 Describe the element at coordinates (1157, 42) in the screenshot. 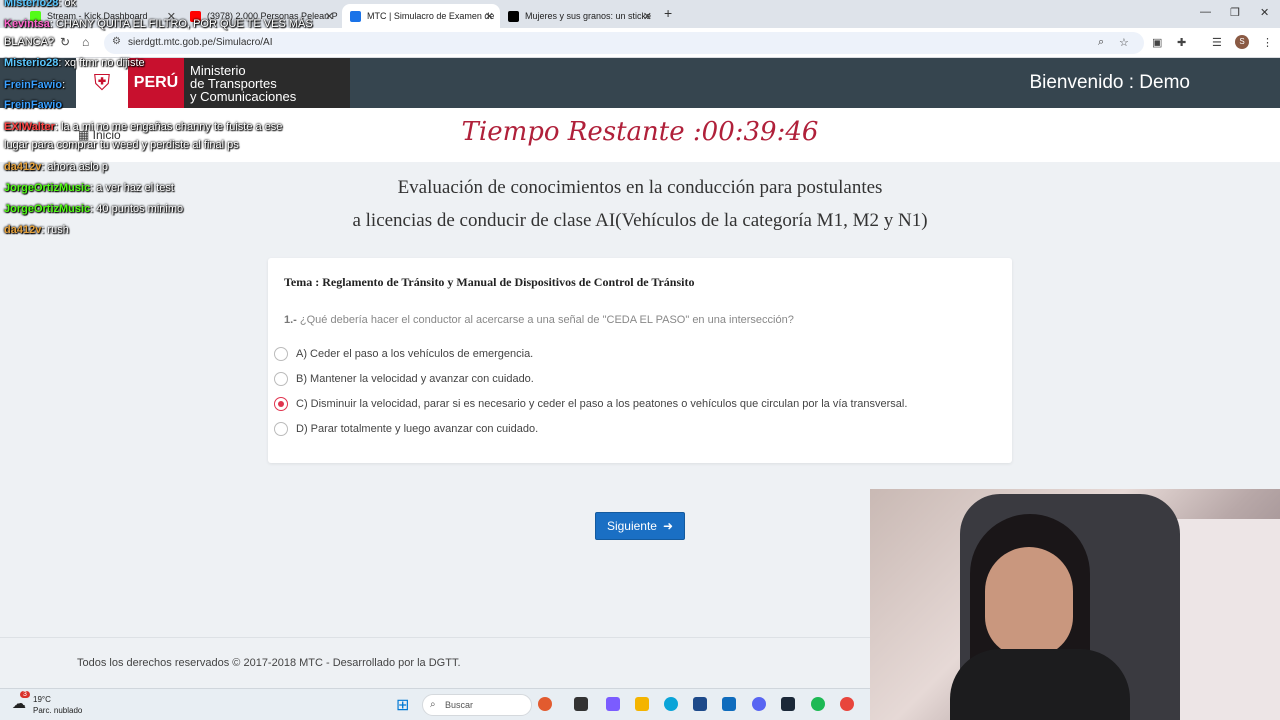

I see `screenshot-icon: ▣` at that location.